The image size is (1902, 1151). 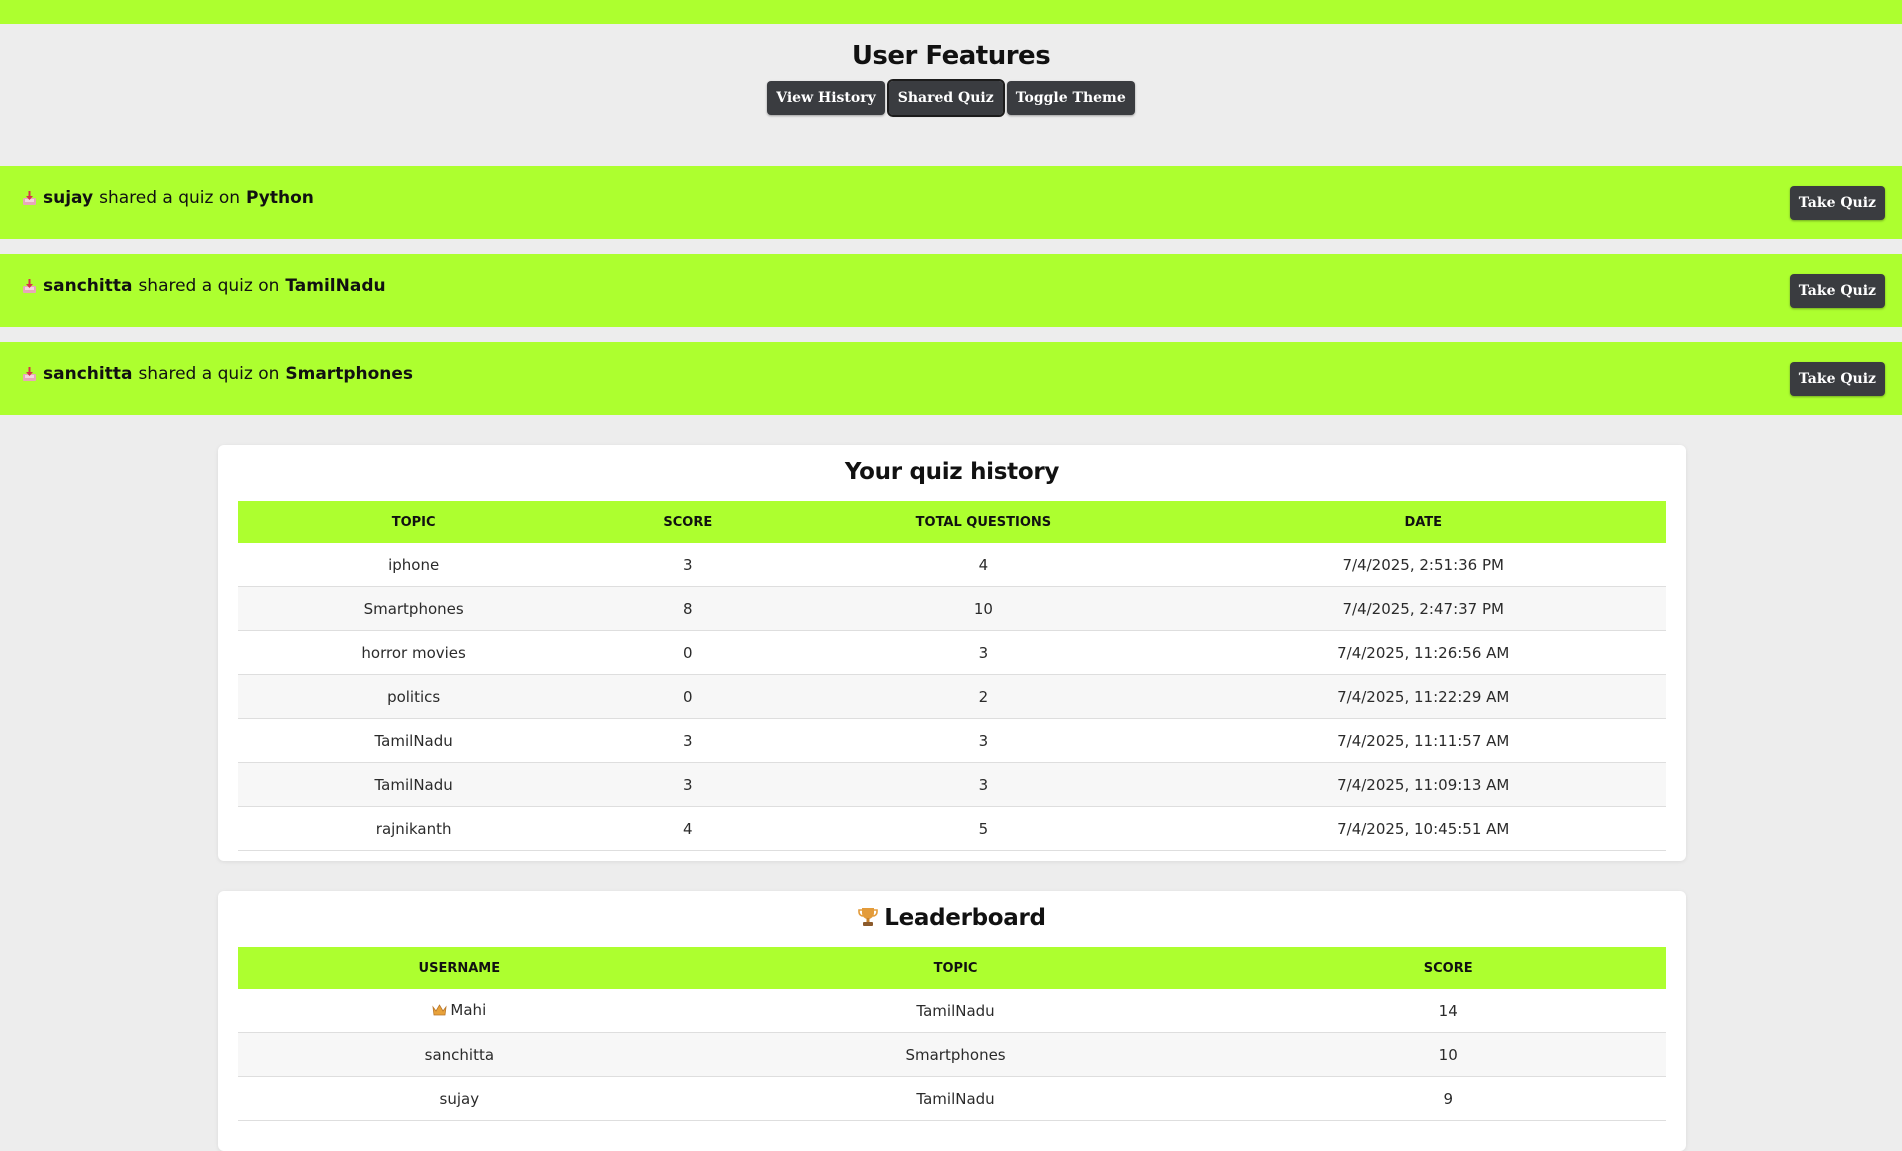 What do you see at coordinates (951, 202) in the screenshot?
I see `shared-quiz-card: sujay shared a quiz on Python Take Quiz` at bounding box center [951, 202].